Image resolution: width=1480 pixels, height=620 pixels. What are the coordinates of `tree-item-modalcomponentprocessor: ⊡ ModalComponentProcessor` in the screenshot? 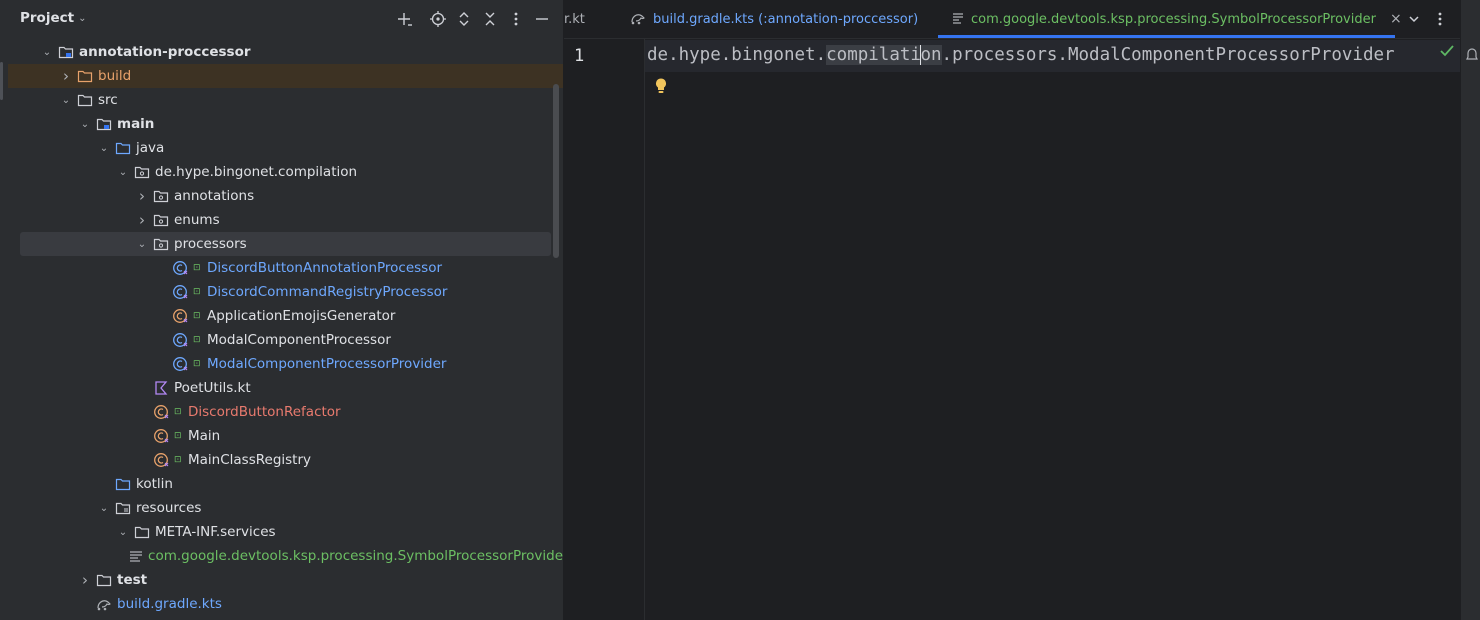 It's located at (285, 340).